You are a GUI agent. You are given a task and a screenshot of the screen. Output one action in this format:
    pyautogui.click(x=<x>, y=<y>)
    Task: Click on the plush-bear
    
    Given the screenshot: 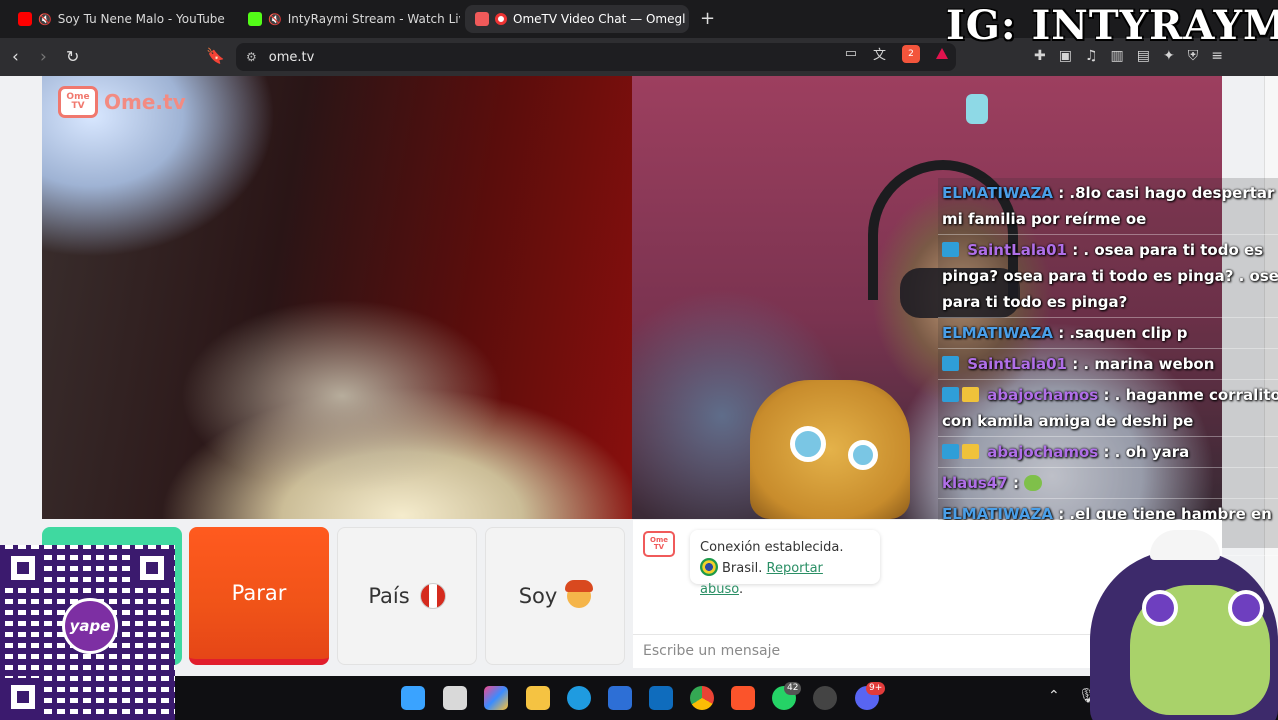 What is the action you would take?
    pyautogui.click(x=830, y=449)
    